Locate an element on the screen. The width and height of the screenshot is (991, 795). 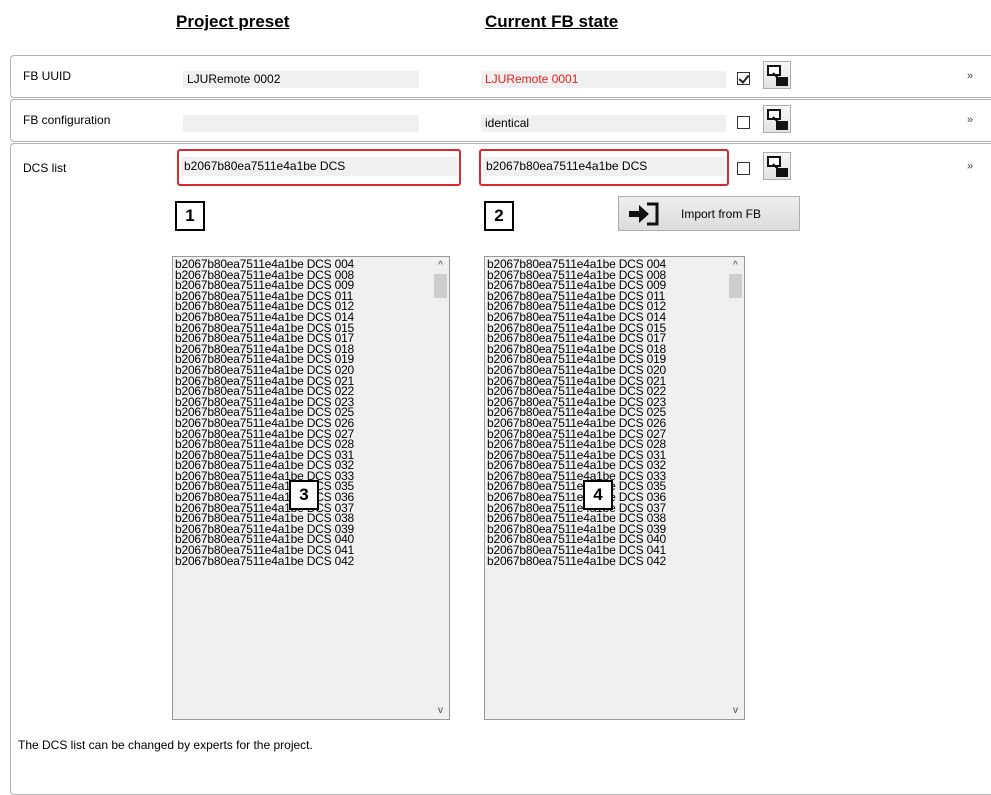
fb-configuration-current-field: identical is located at coordinates (603, 123).